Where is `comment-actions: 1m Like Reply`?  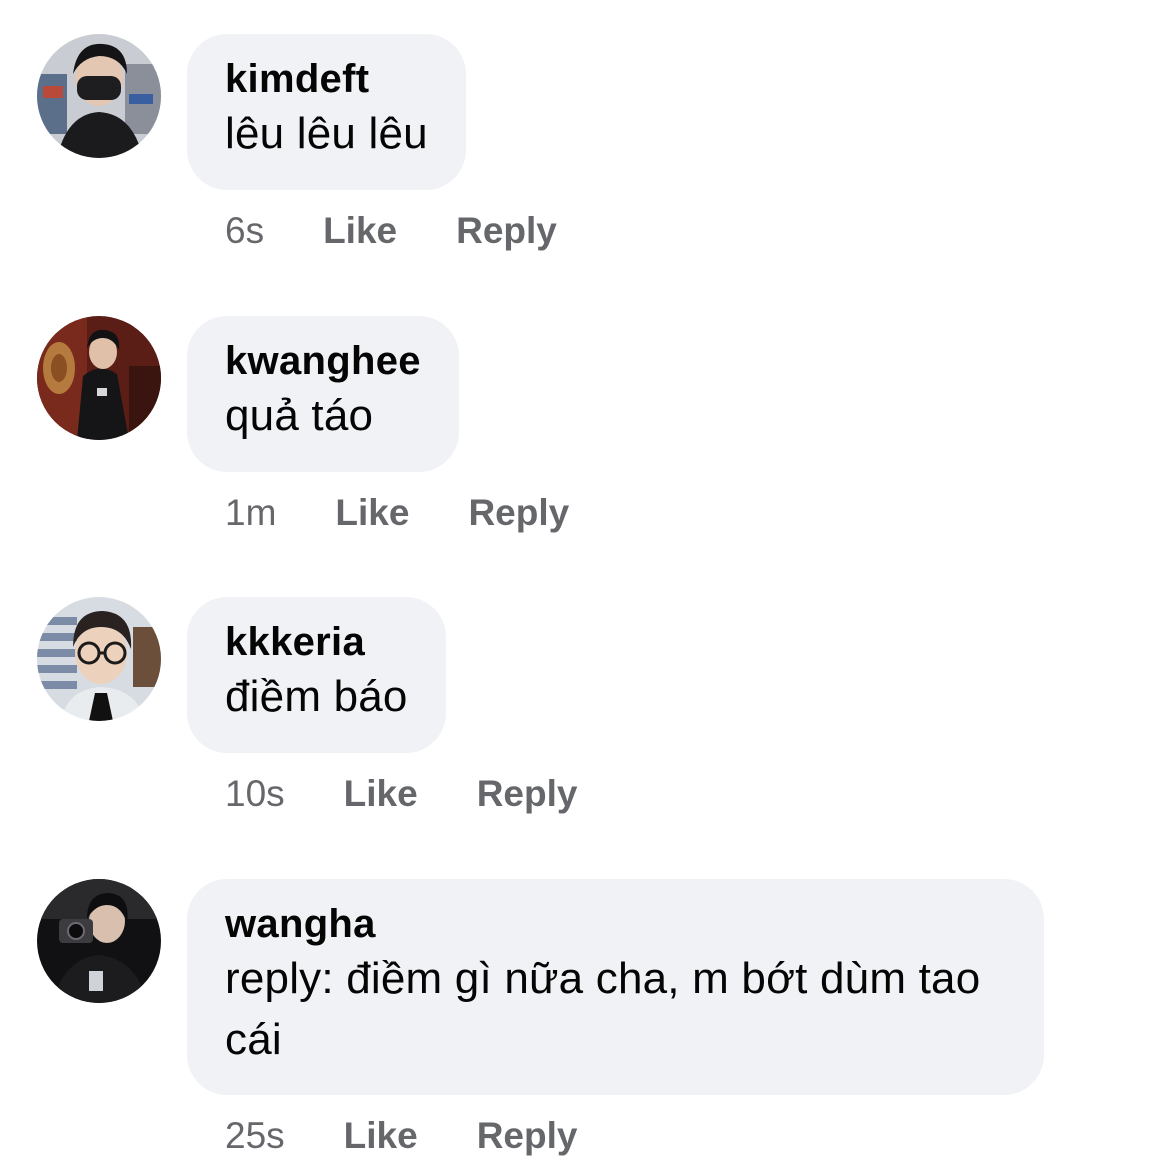
comment-actions: 1m Like Reply is located at coordinates (397, 513).